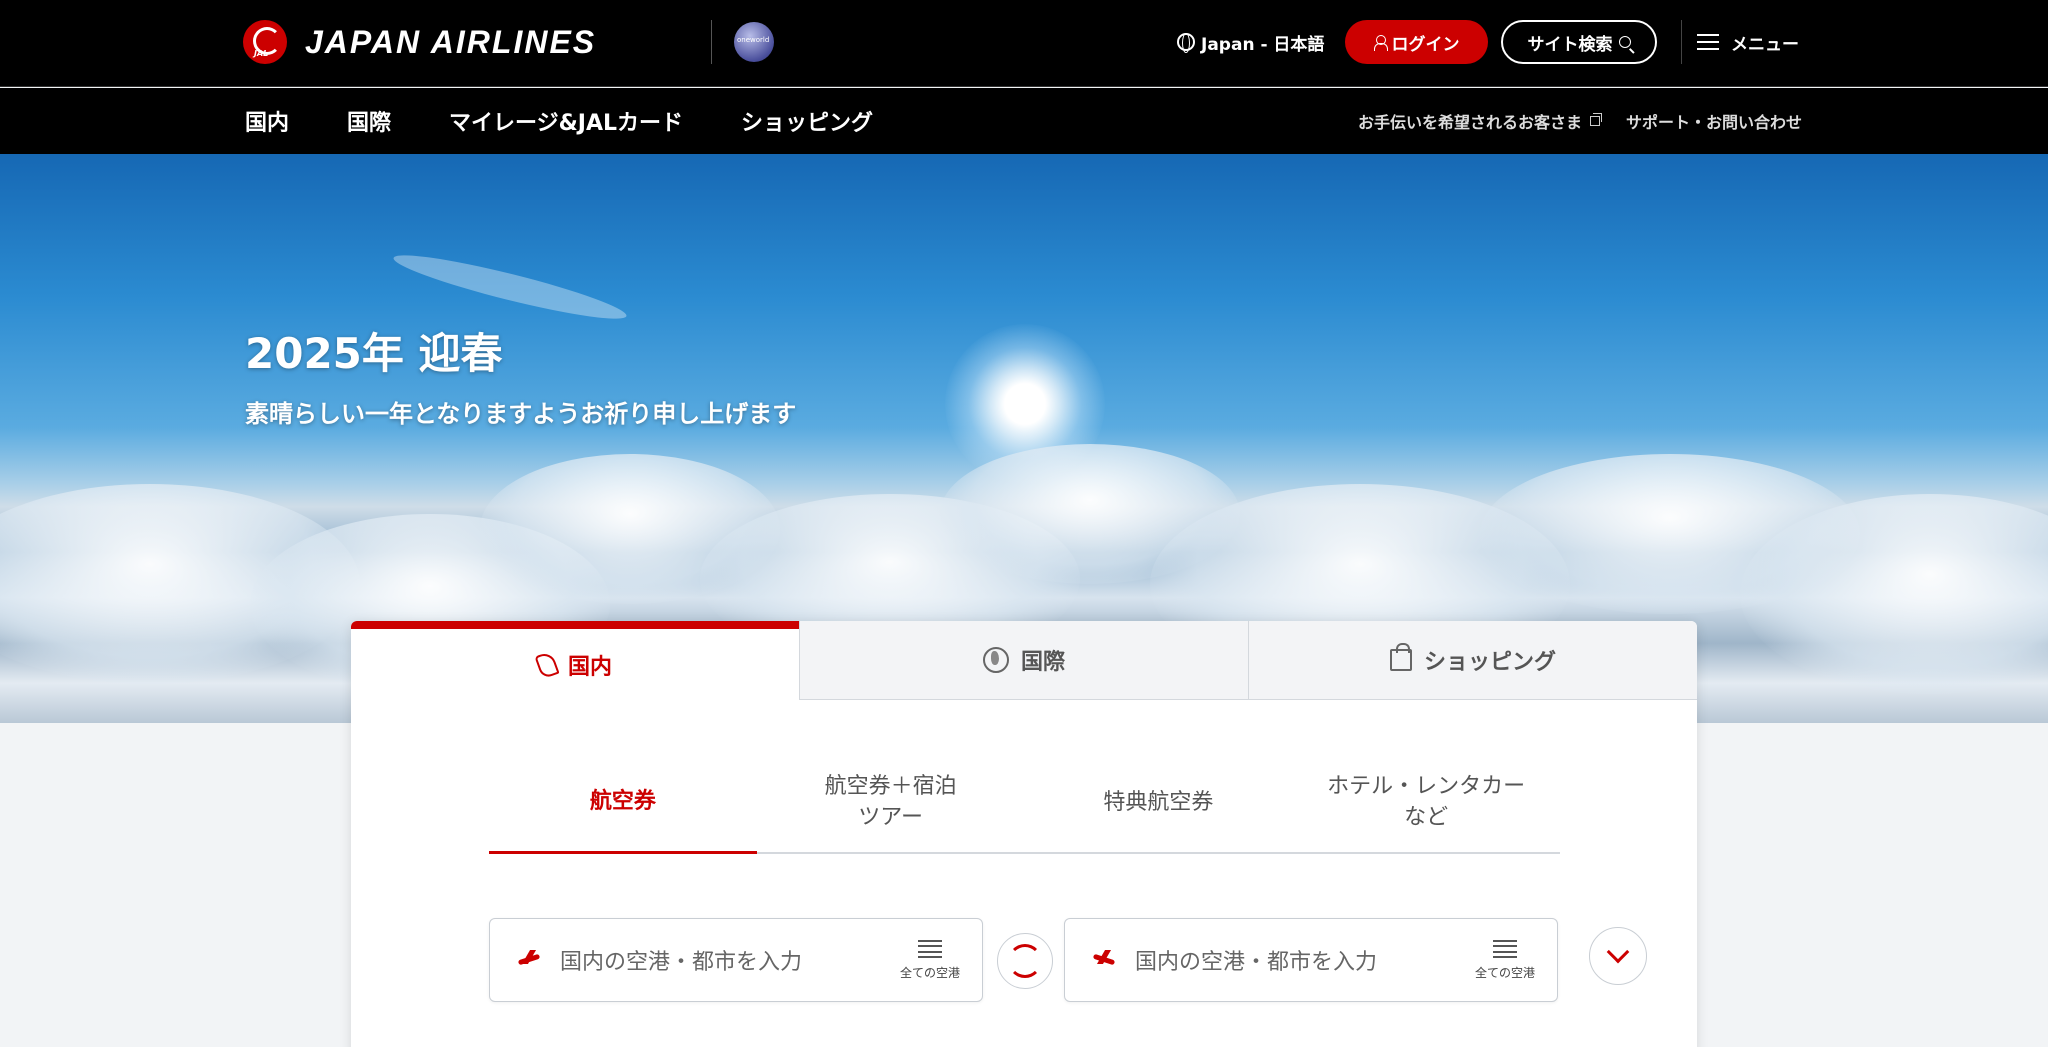  Describe the element at coordinates (1106, 960) in the screenshot. I see `arrival-plane-icon` at that location.